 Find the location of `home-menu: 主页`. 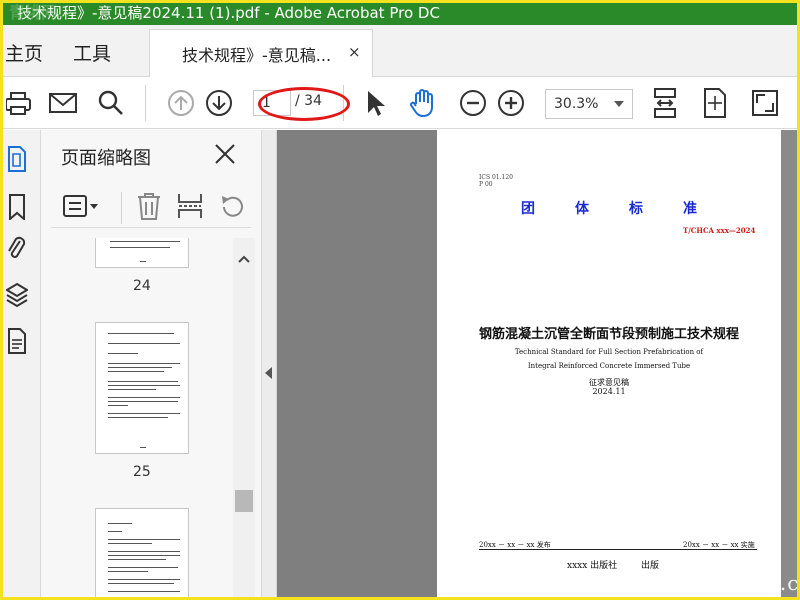

home-menu: 主页 is located at coordinates (24, 52).